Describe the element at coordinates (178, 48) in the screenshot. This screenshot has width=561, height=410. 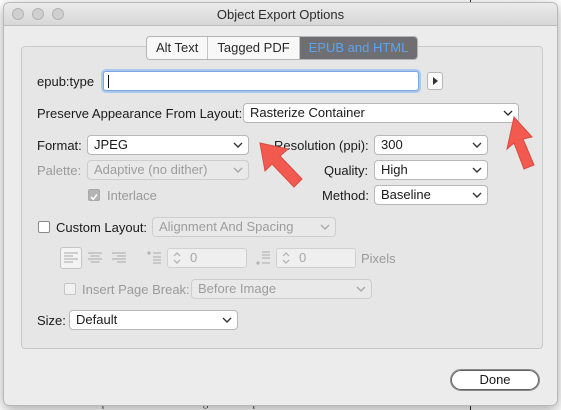
I see `tab-alt-text: Alt Text` at that location.